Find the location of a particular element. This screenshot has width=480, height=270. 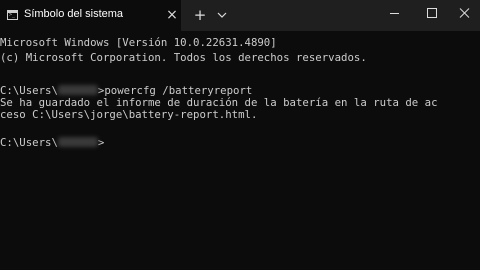

minimize-button is located at coordinates (394, 14).